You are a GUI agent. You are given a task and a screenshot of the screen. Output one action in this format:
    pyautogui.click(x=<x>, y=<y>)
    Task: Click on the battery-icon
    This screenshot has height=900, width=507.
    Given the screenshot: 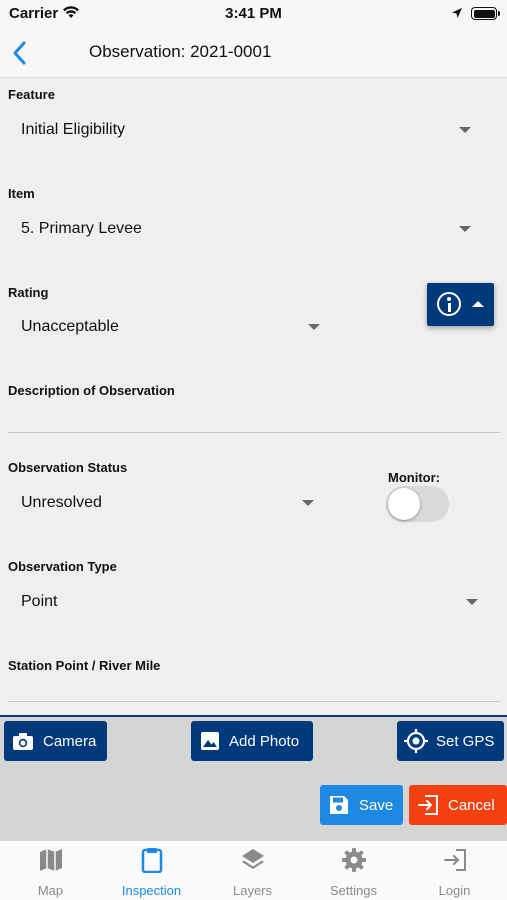 What is the action you would take?
    pyautogui.click(x=485, y=13)
    